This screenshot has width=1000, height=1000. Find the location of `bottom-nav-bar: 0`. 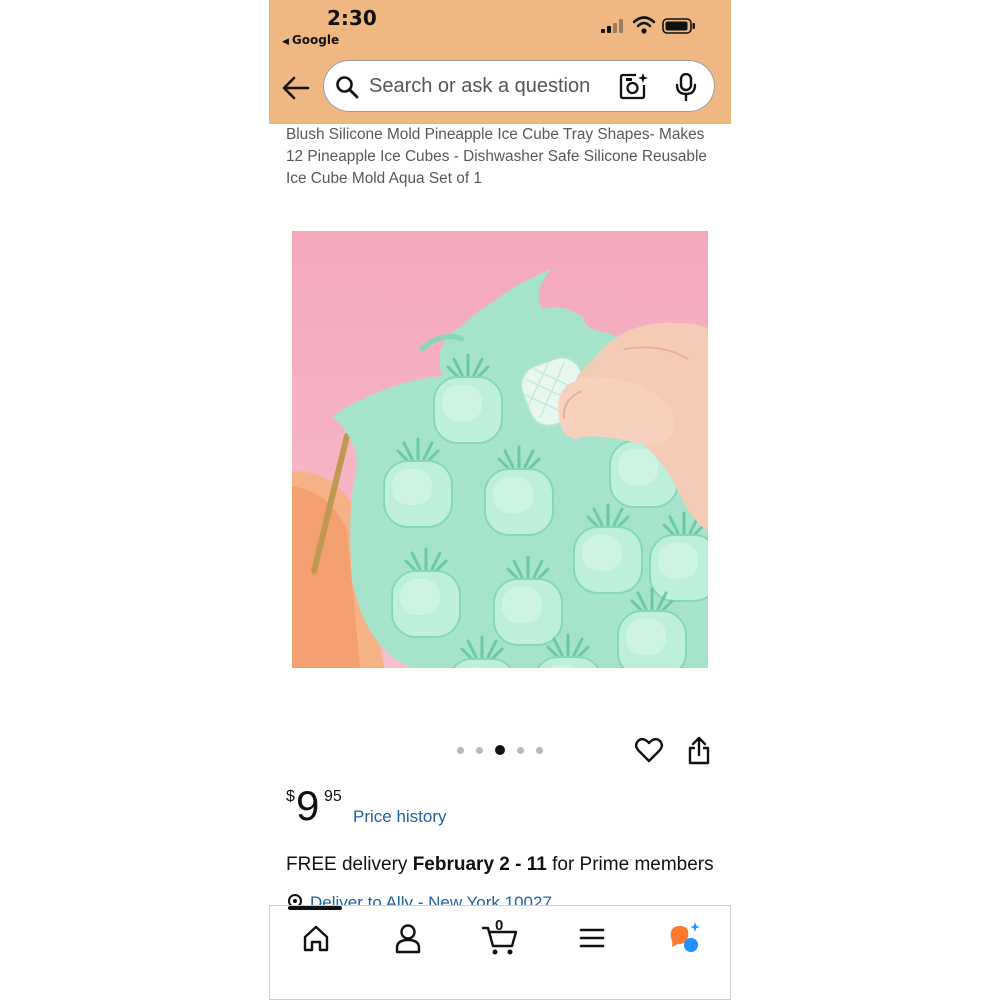

bottom-nav-bar: 0 is located at coordinates (500, 952).